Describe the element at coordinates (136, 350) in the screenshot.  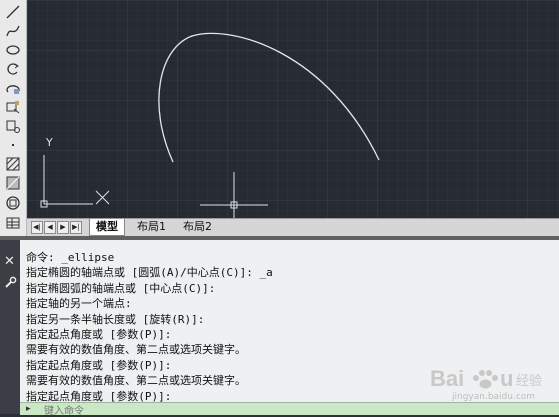
I see `command-line: 需要有效的数值角度、第二点或选项关键字。` at that location.